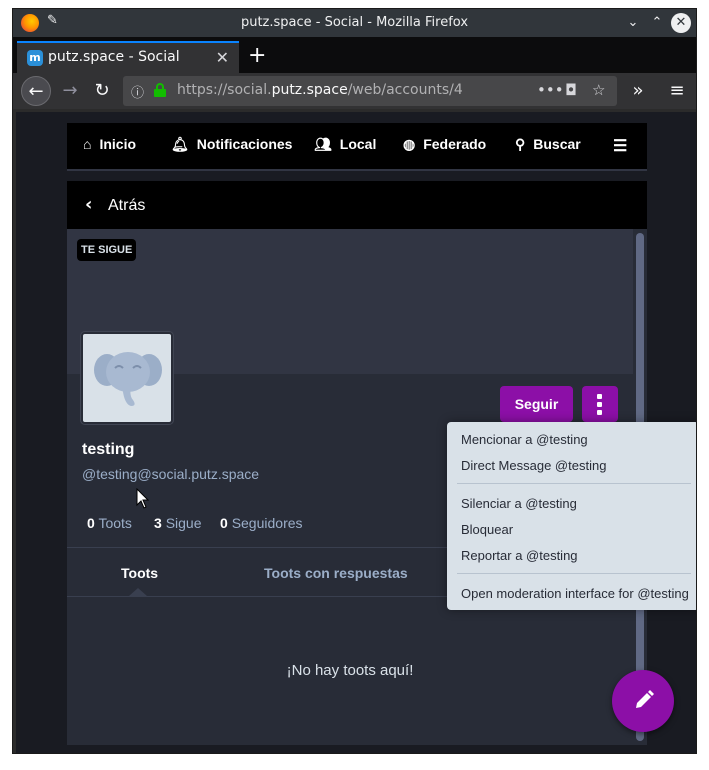 The image size is (709, 770). What do you see at coordinates (178, 523) in the screenshot?
I see `following-counter: 3 Sigue` at bounding box center [178, 523].